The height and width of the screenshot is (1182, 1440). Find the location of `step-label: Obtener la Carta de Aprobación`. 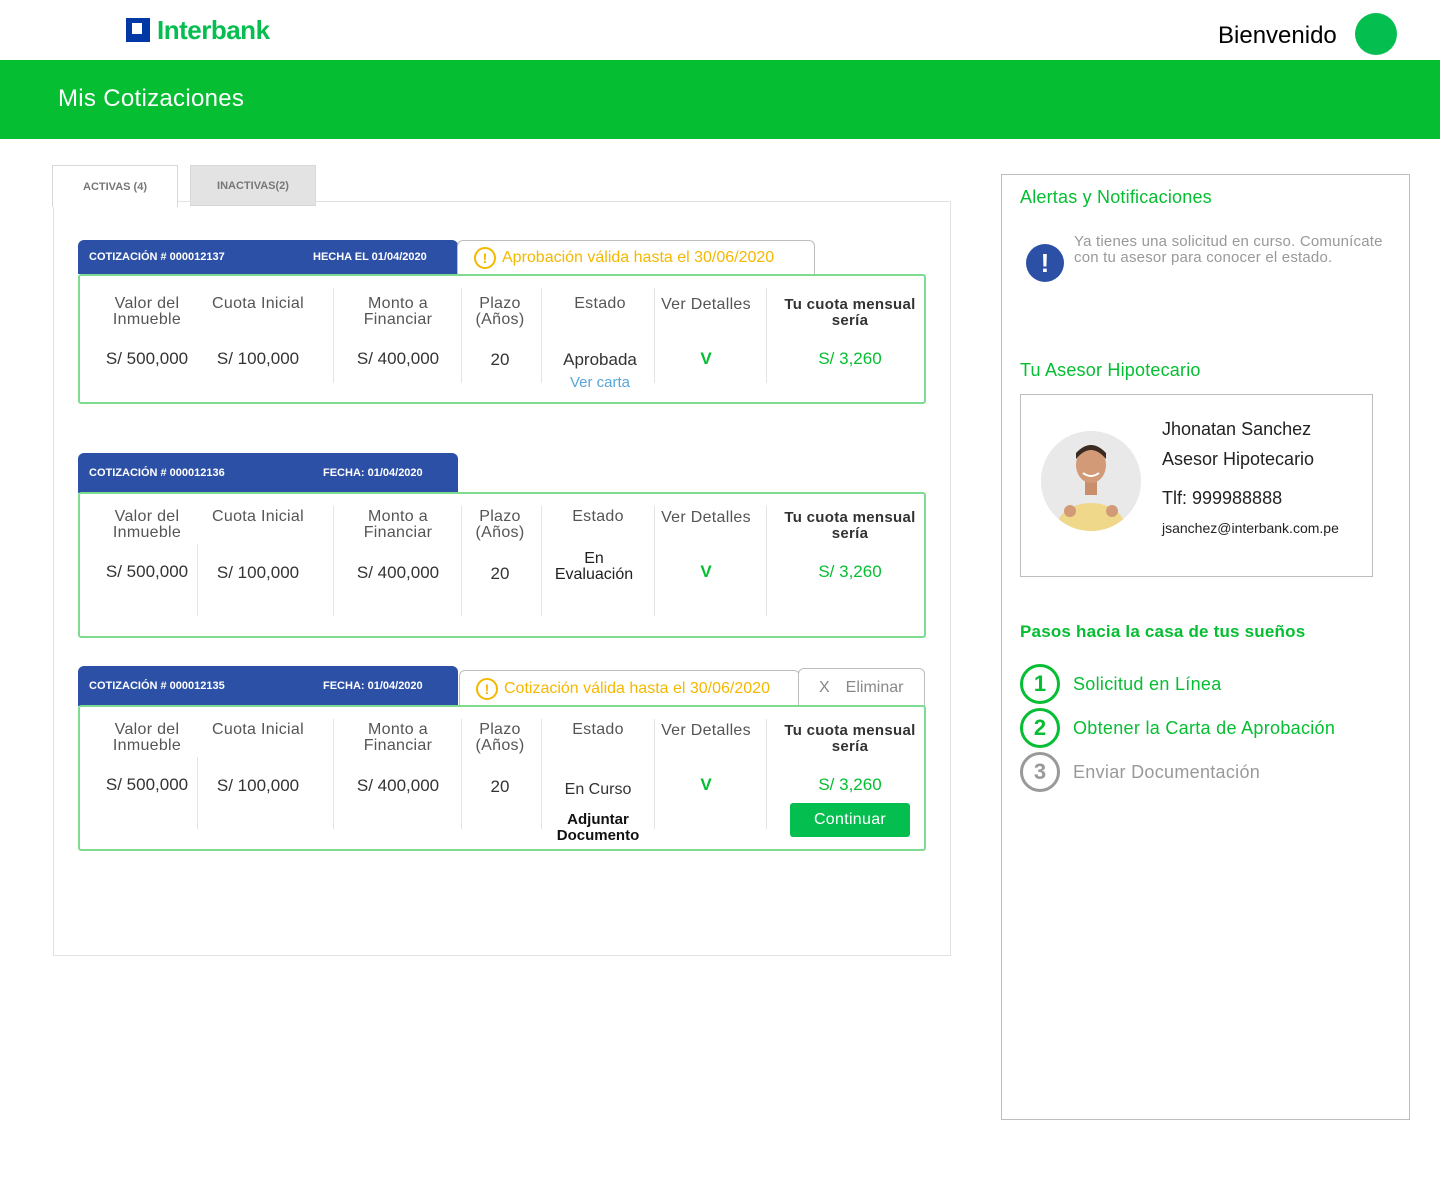

step-label: Obtener la Carta de Aprobación is located at coordinates (1204, 727).